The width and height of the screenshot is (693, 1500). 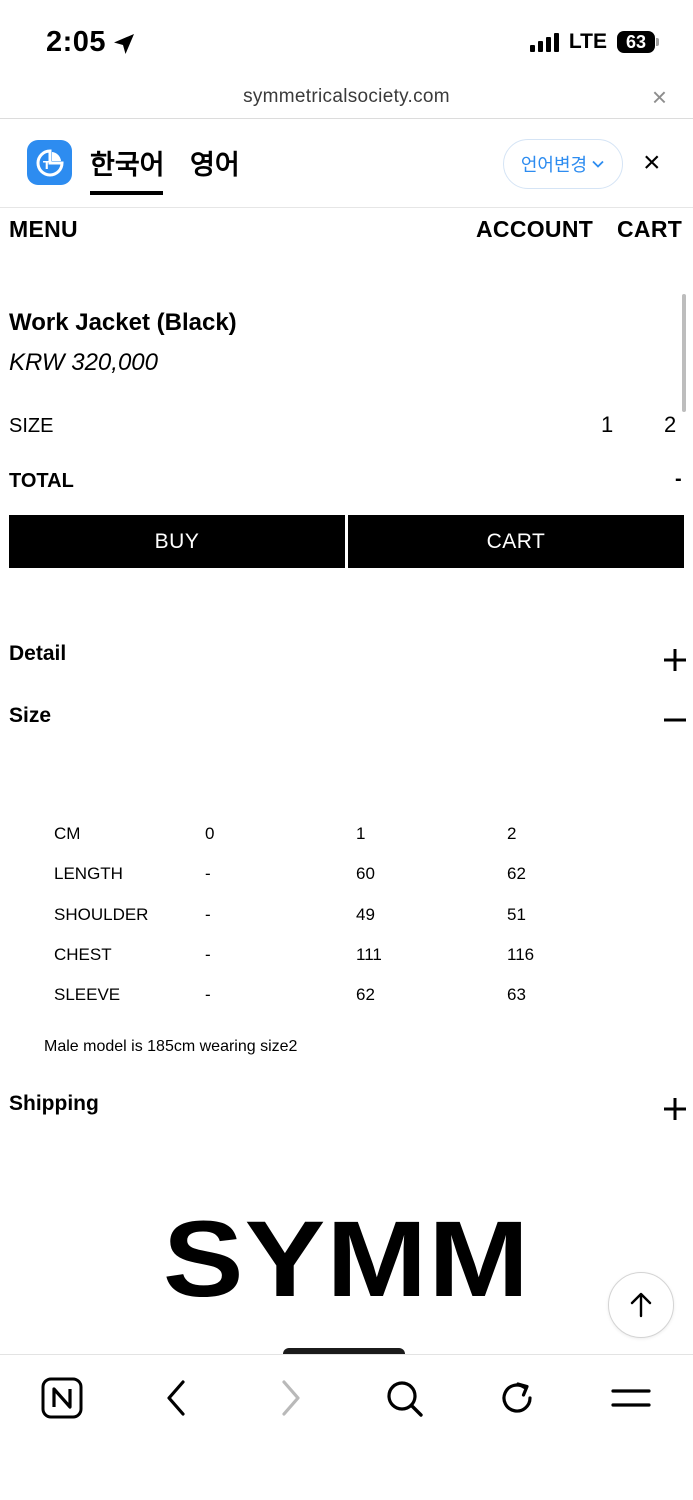 What do you see at coordinates (521, 955) in the screenshot?
I see `table-cell: 116` at bounding box center [521, 955].